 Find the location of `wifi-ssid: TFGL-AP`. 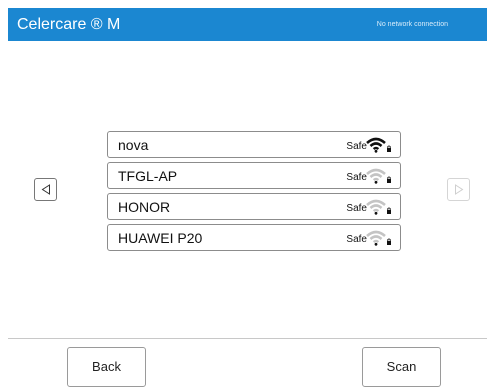

wifi-ssid: TFGL-AP is located at coordinates (148, 176).